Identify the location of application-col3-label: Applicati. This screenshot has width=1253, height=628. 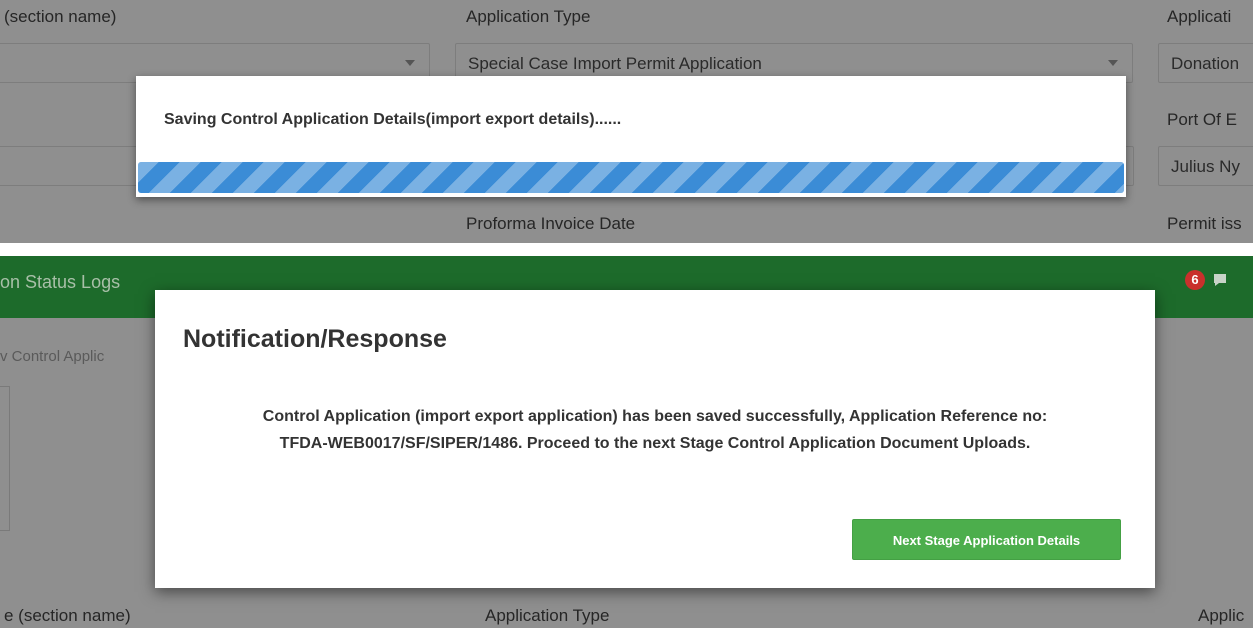
(1199, 16).